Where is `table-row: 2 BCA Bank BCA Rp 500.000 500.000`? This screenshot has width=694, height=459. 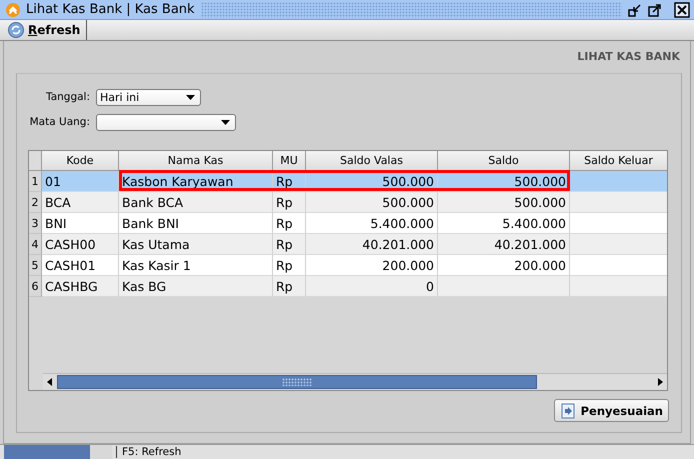
table-row: 2 BCA Bank BCA Rp 500.000 500.000 is located at coordinates (348, 202).